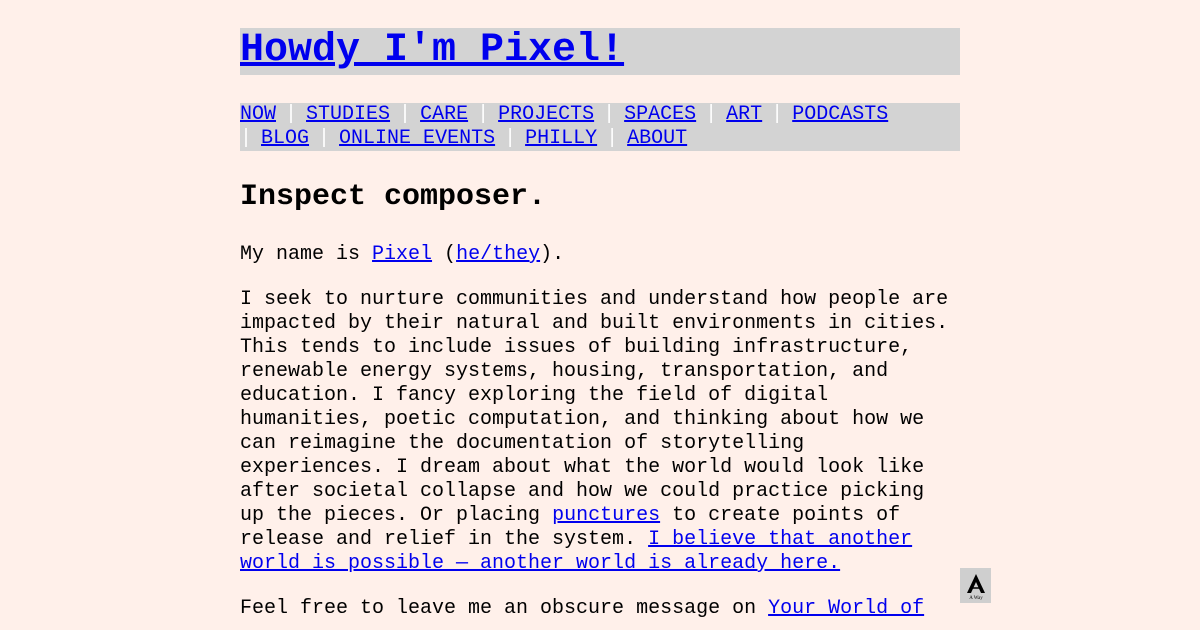  Describe the element at coordinates (402, 254) in the screenshot. I see `name-link: Pixel` at that location.